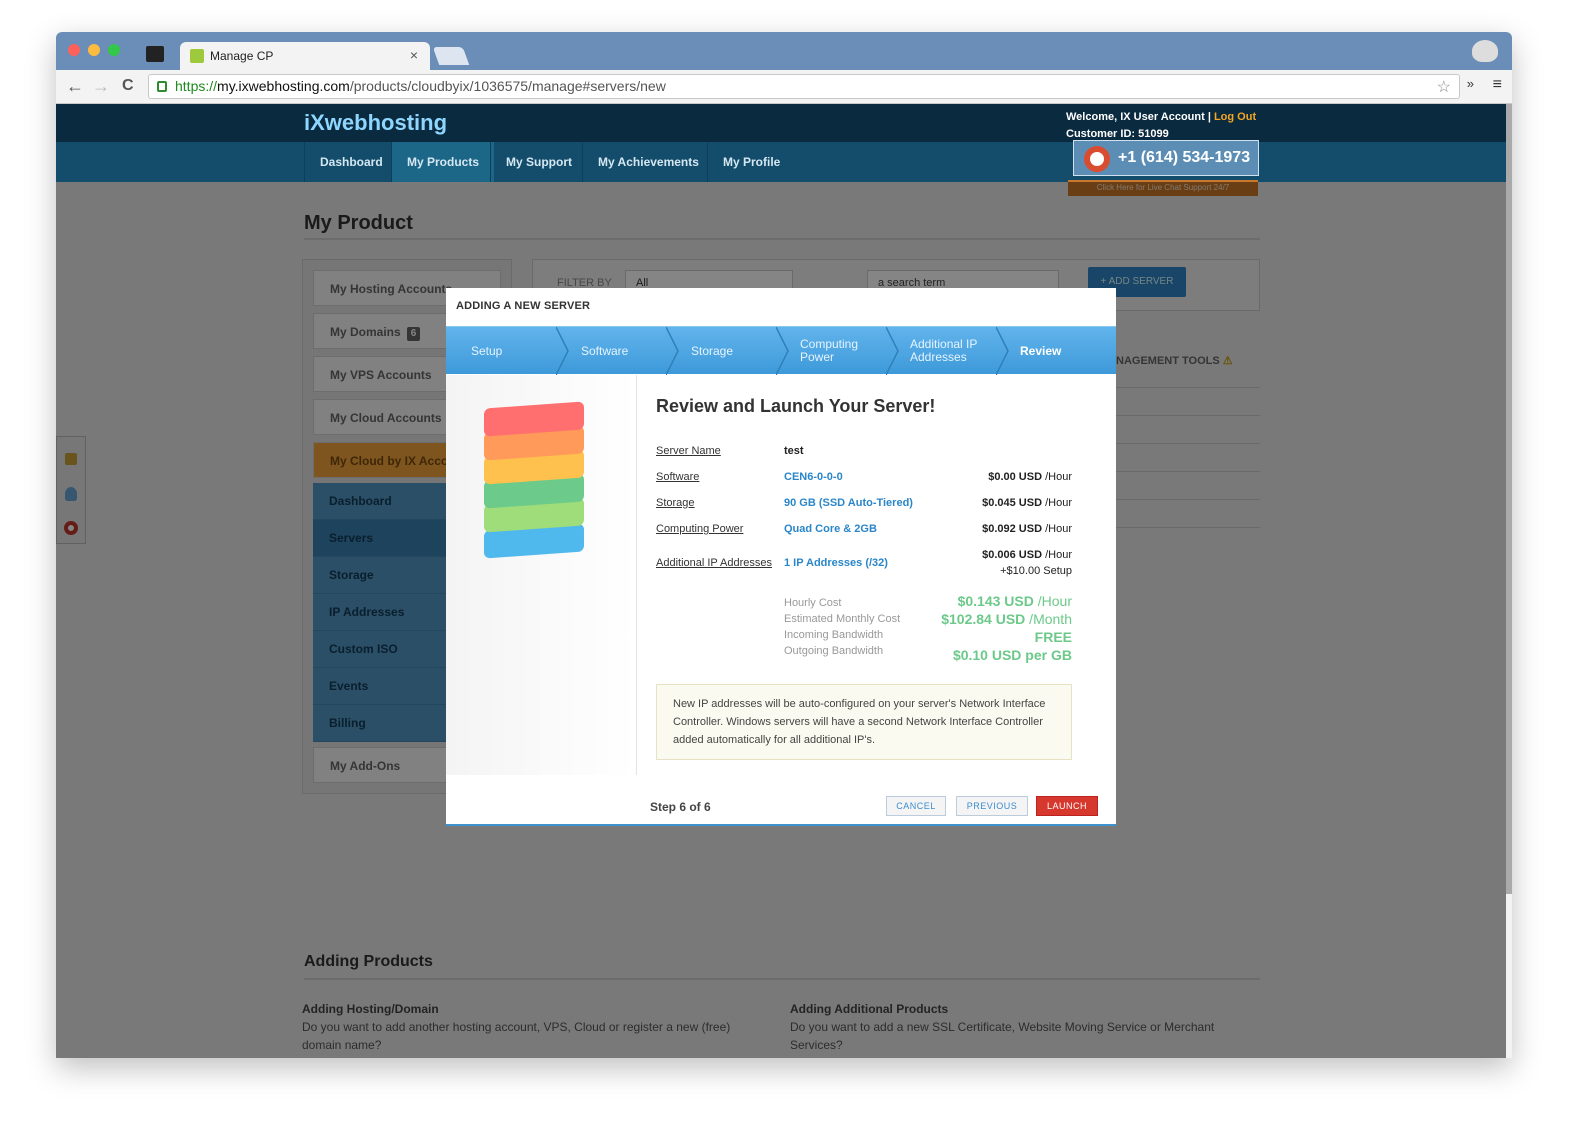 The image size is (1570, 1138). Describe the element at coordinates (386, 122) in the screenshot. I see `logo-name: webhosting` at that location.